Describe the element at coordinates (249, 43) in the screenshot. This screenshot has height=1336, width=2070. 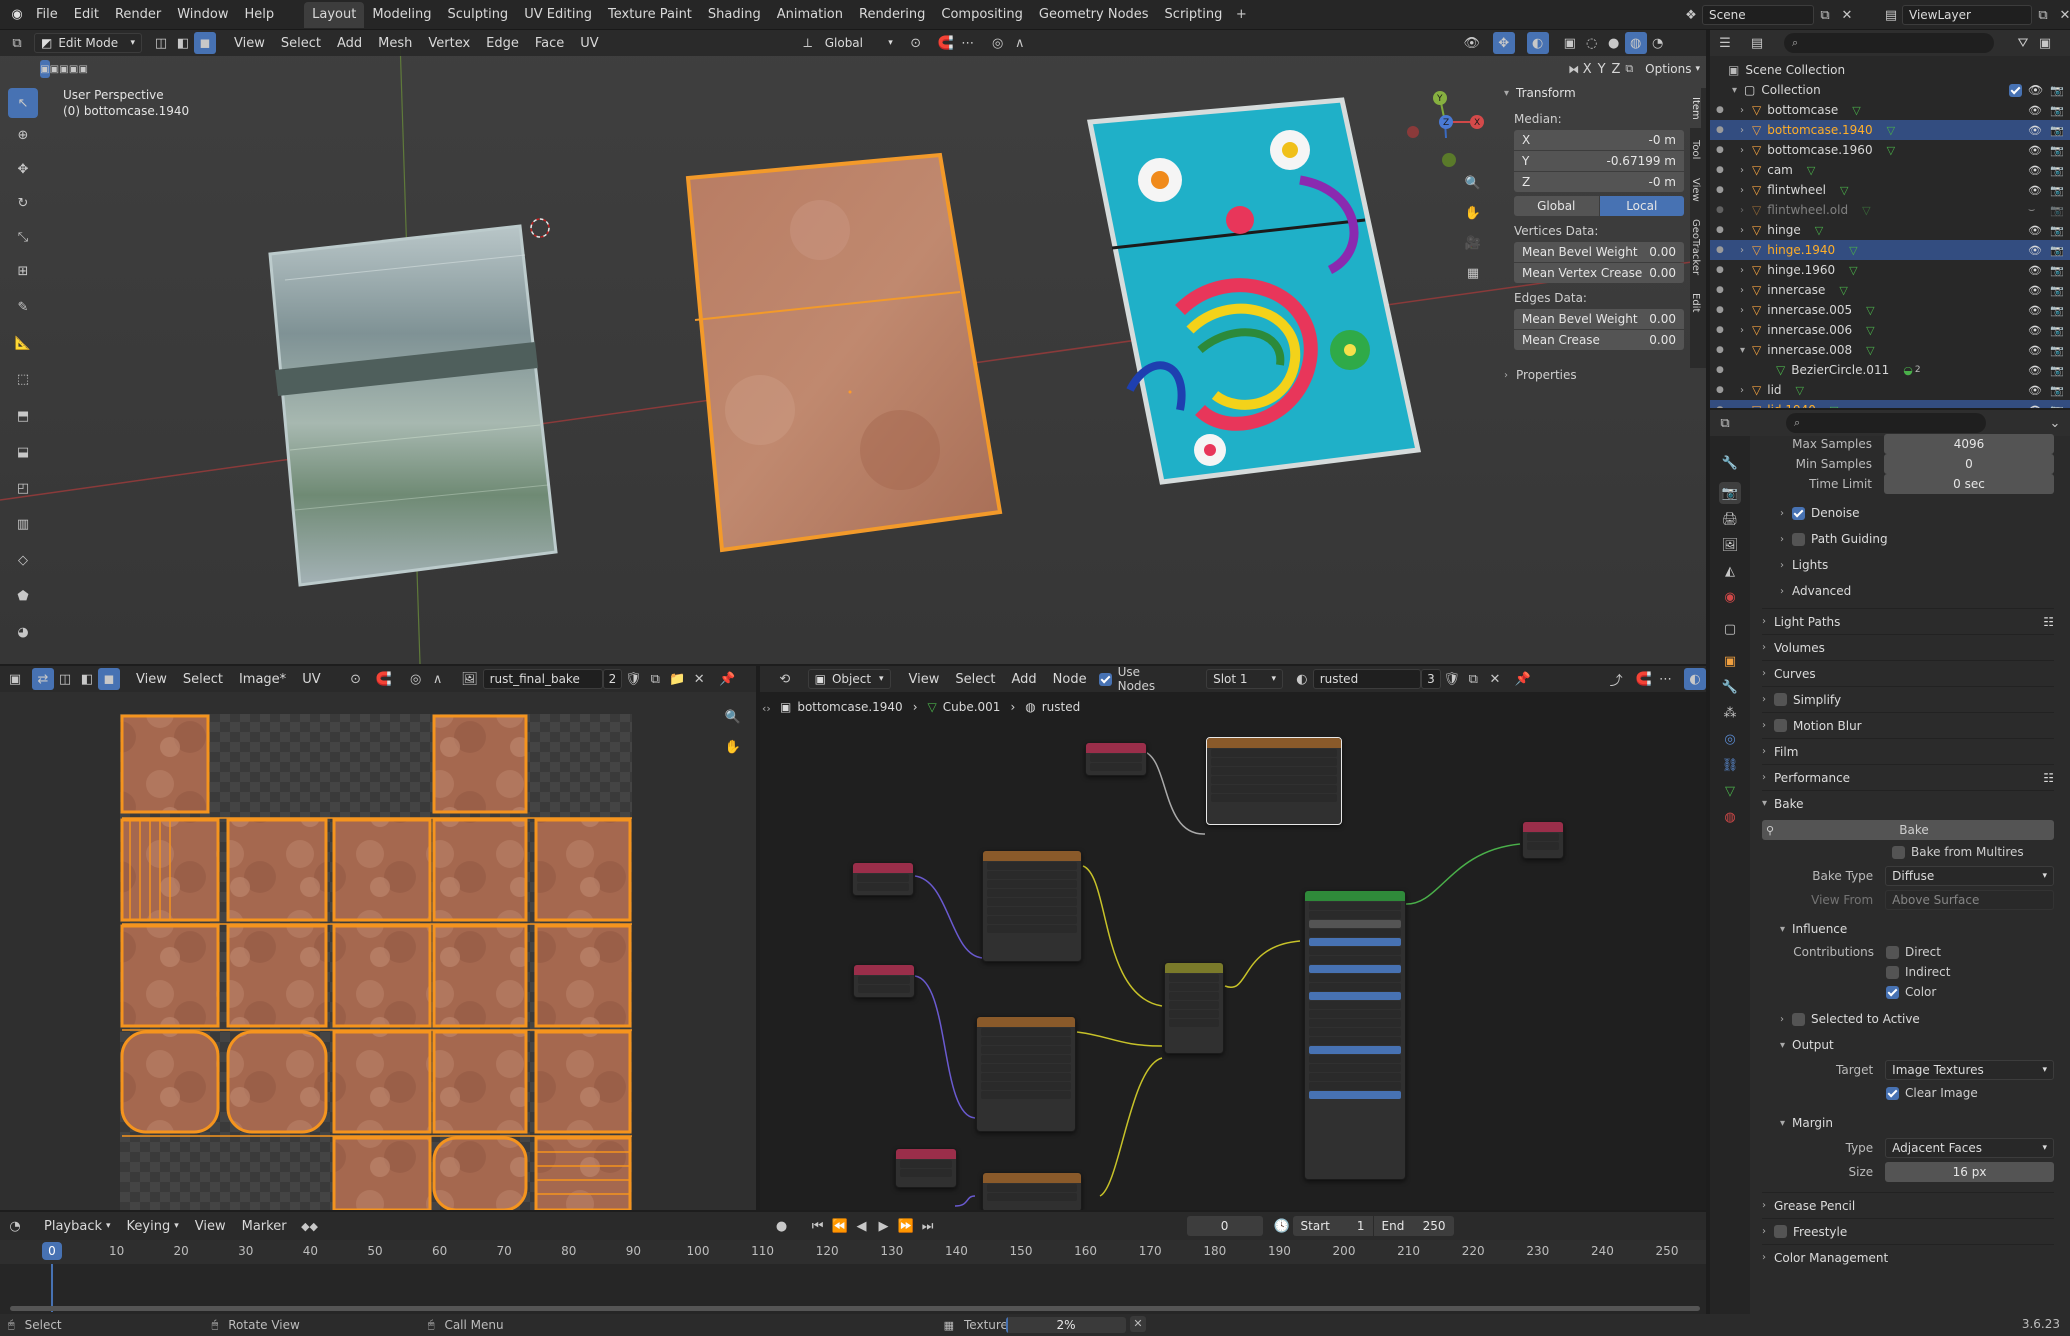
I see `viewport-menu-view: View` at that location.